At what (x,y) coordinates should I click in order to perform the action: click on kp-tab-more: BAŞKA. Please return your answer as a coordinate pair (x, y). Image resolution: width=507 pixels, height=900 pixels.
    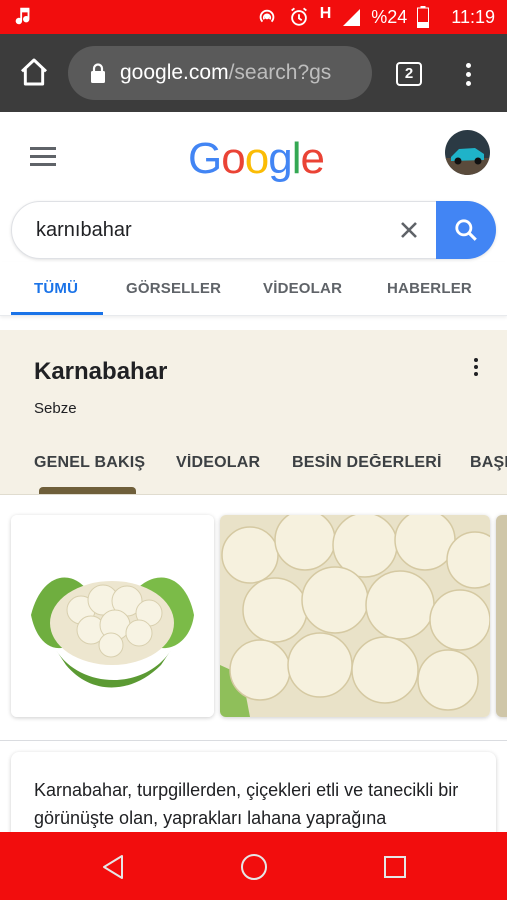
    Looking at the image, I should click on (488, 463).